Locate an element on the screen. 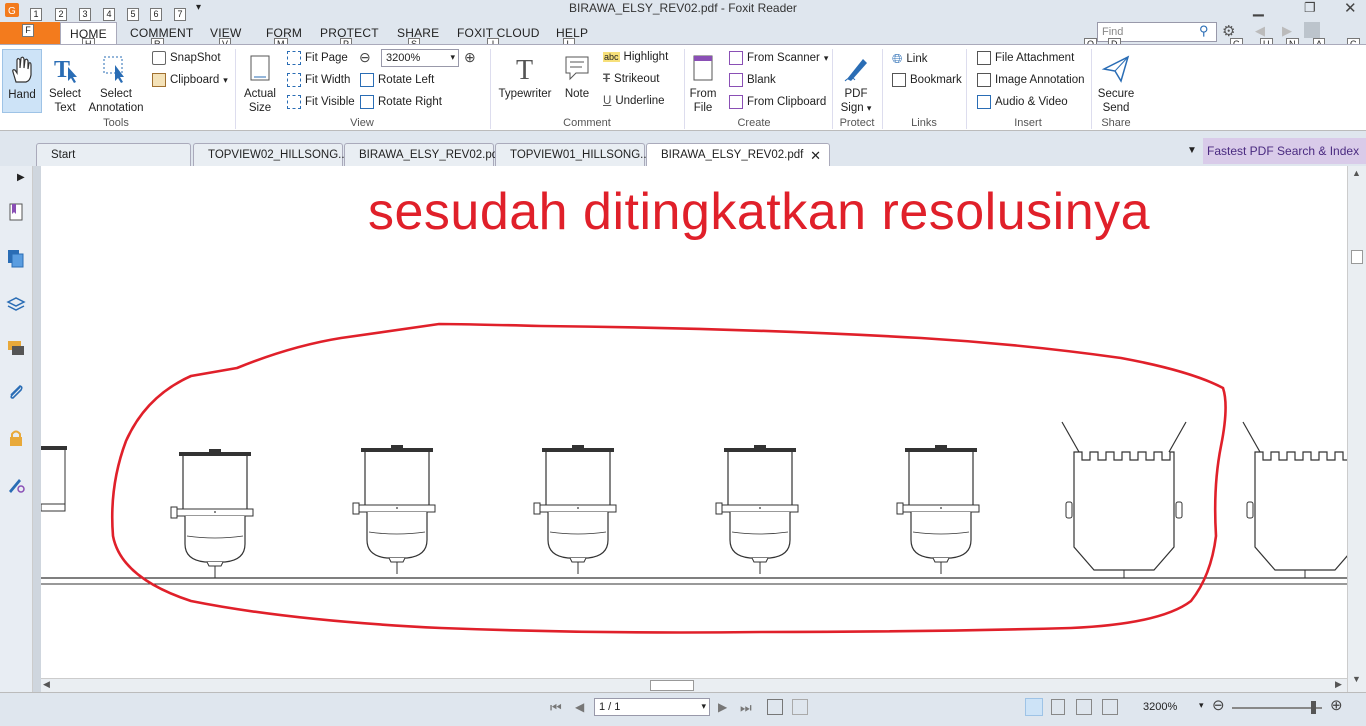 The image size is (1366, 726). close-tab-icon: ✕ is located at coordinates (815, 156).